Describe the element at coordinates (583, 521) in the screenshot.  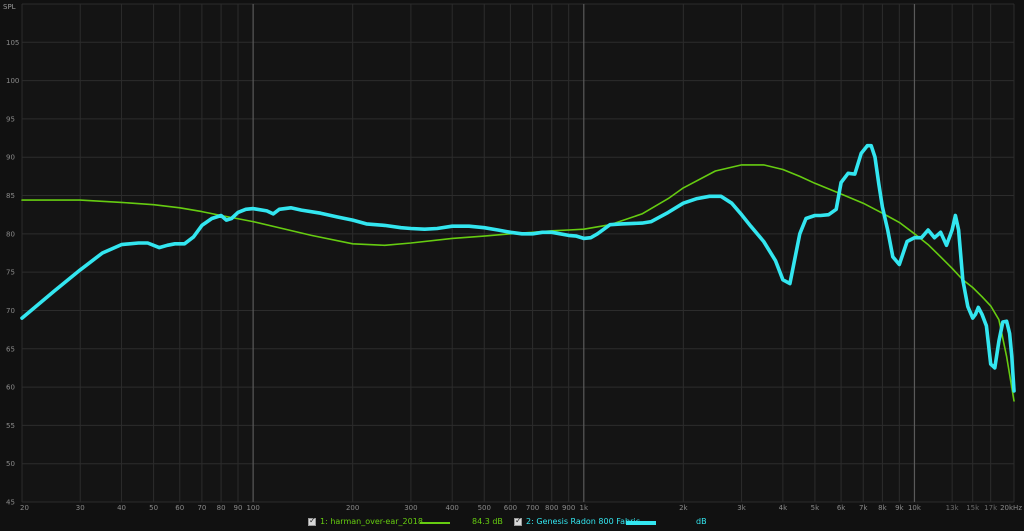
I see `legend-label-genesis: 2: Genesis Radon 800 Fabric` at that location.